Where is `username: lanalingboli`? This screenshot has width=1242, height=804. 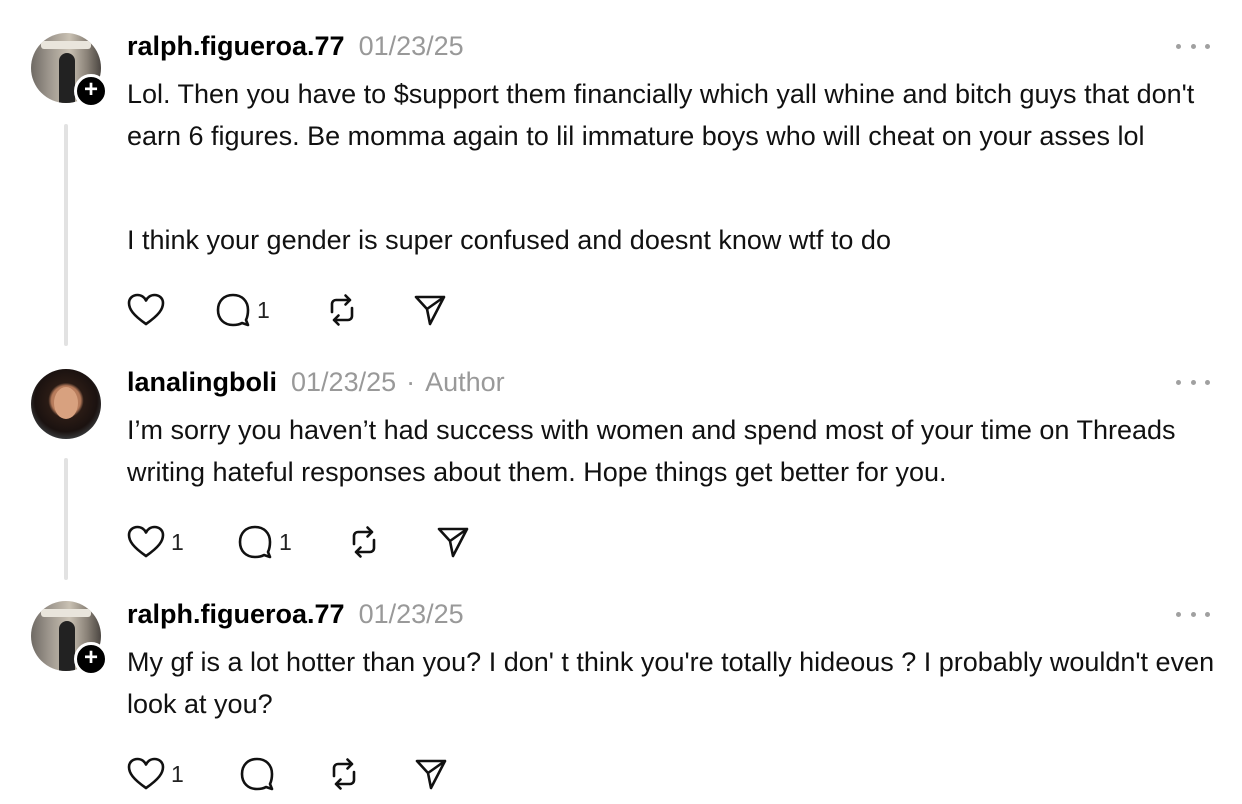 username: lanalingboli is located at coordinates (202, 382).